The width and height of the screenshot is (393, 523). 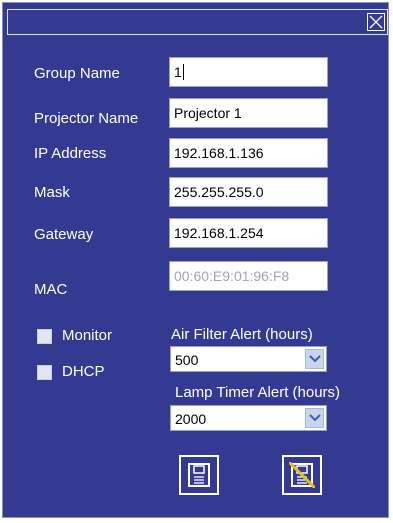 What do you see at coordinates (178, 72) in the screenshot?
I see `group-name-value: 1` at bounding box center [178, 72].